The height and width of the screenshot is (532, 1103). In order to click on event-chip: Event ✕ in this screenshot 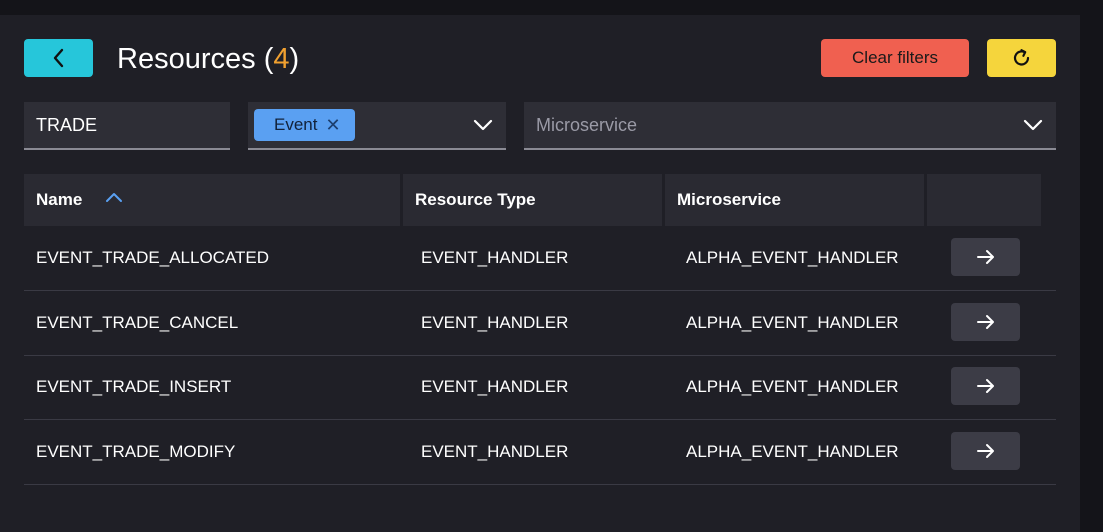, I will do `click(304, 125)`.